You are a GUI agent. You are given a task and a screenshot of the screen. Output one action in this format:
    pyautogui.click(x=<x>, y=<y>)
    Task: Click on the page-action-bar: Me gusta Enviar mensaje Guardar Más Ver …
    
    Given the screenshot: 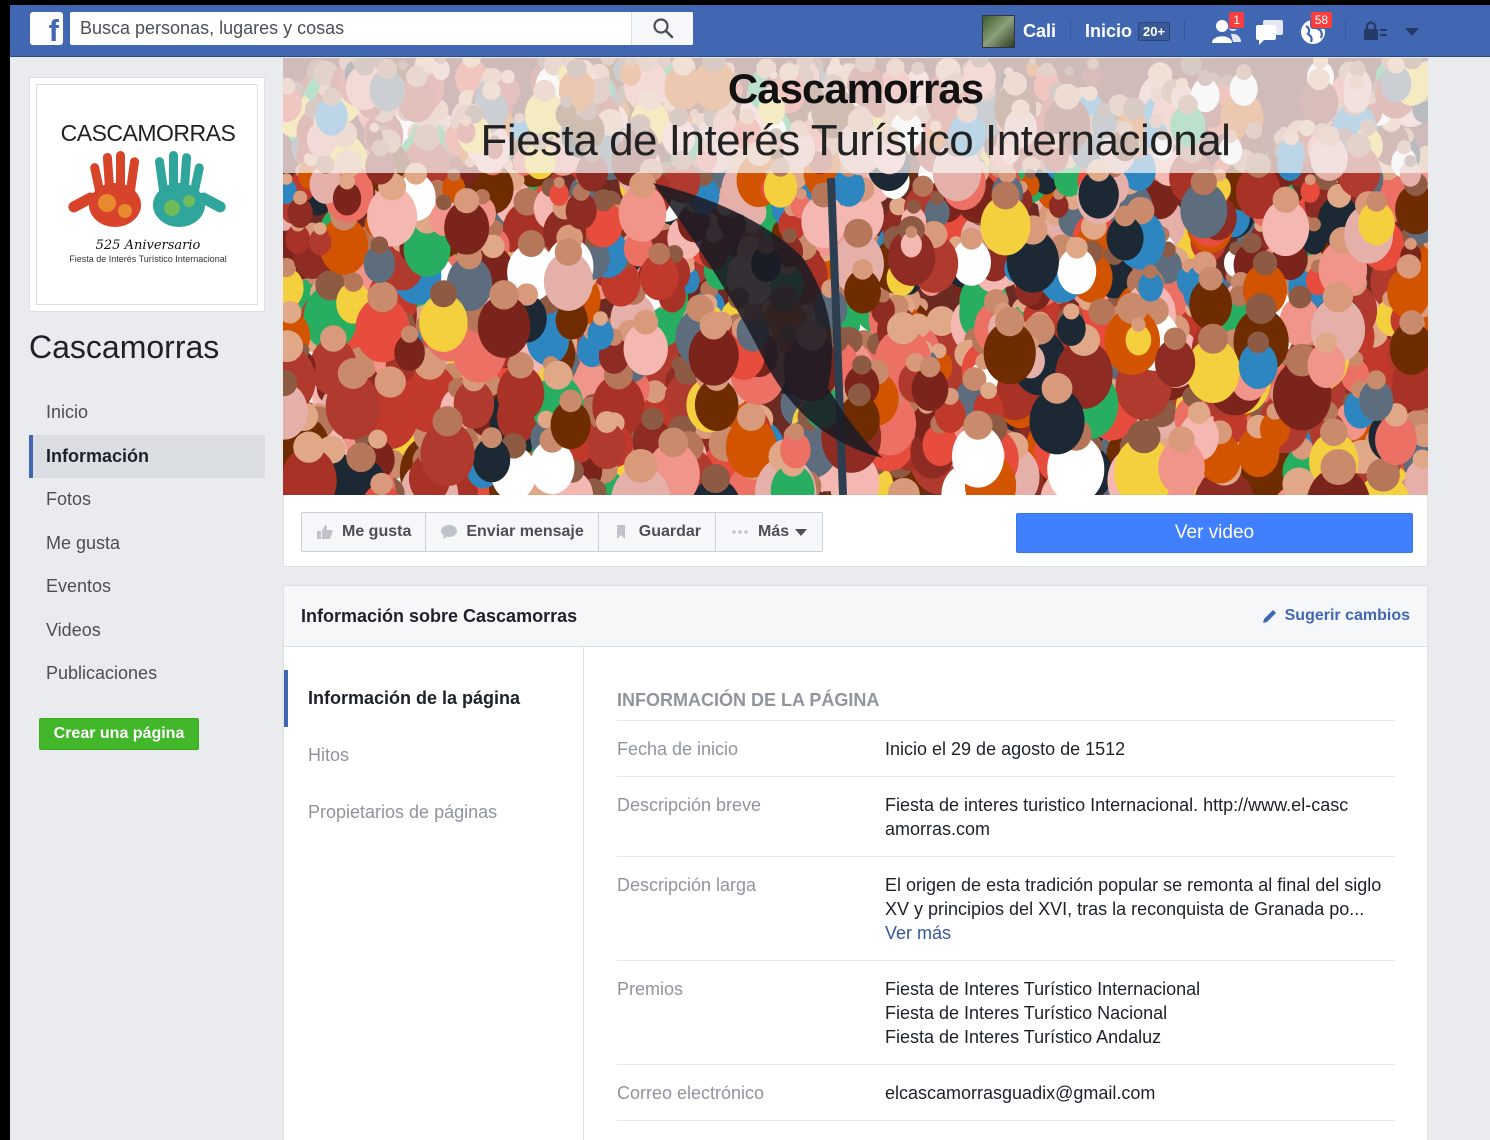 What is the action you would take?
    pyautogui.click(x=855, y=531)
    